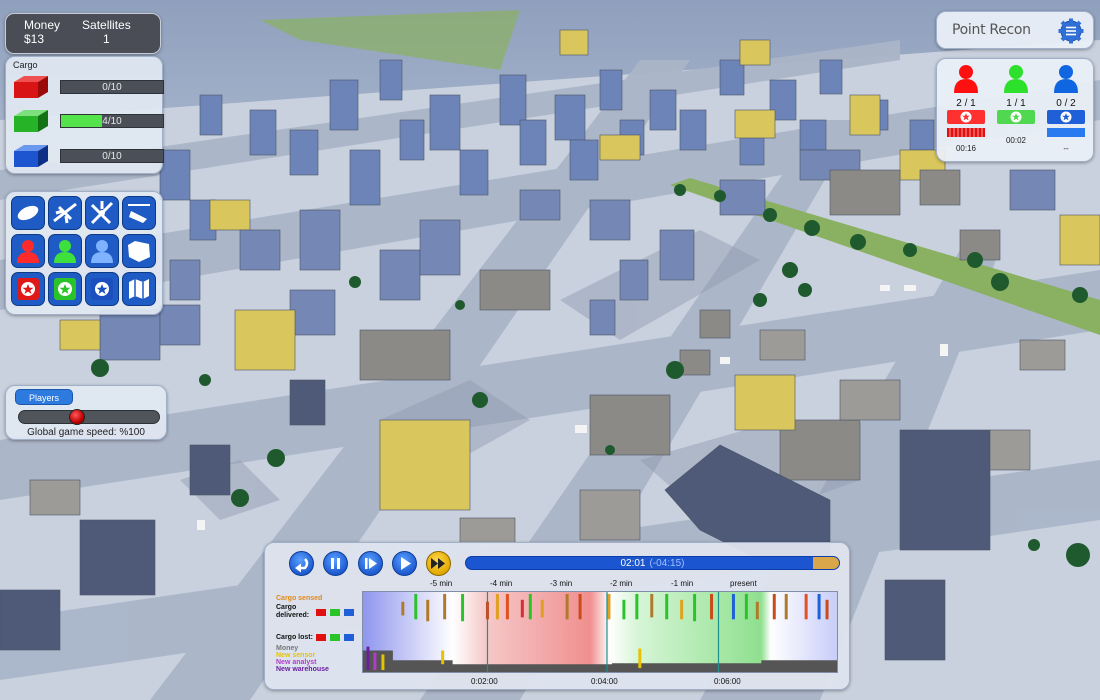  What do you see at coordinates (561, 583) in the screenshot?
I see `tick-3min: -3 min` at bounding box center [561, 583].